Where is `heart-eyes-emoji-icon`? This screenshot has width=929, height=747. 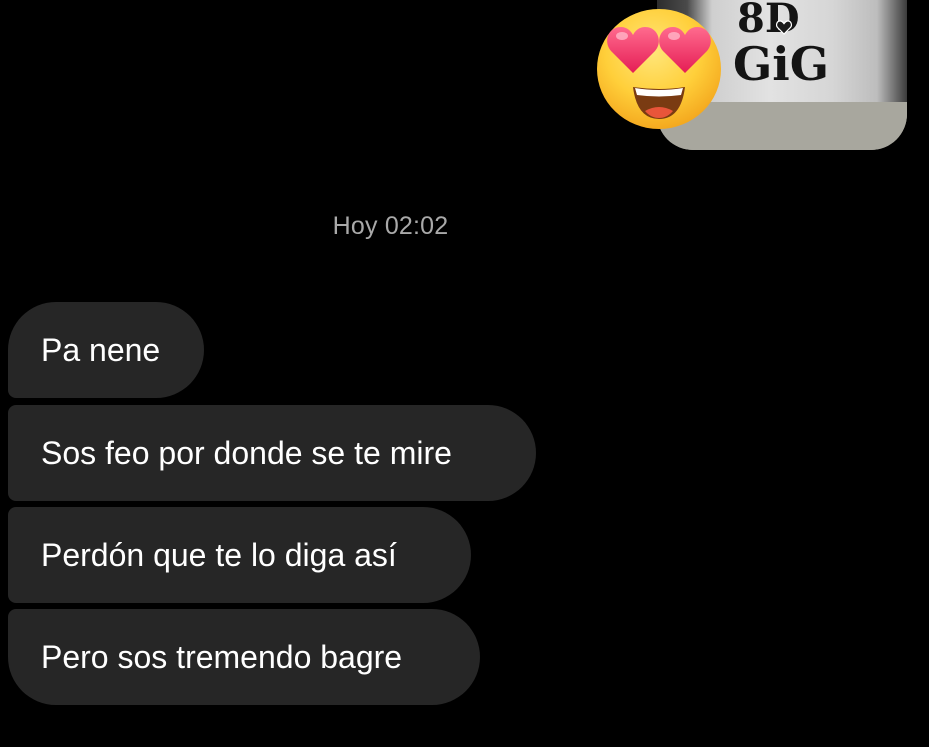 heart-eyes-emoji-icon is located at coordinates (659, 69).